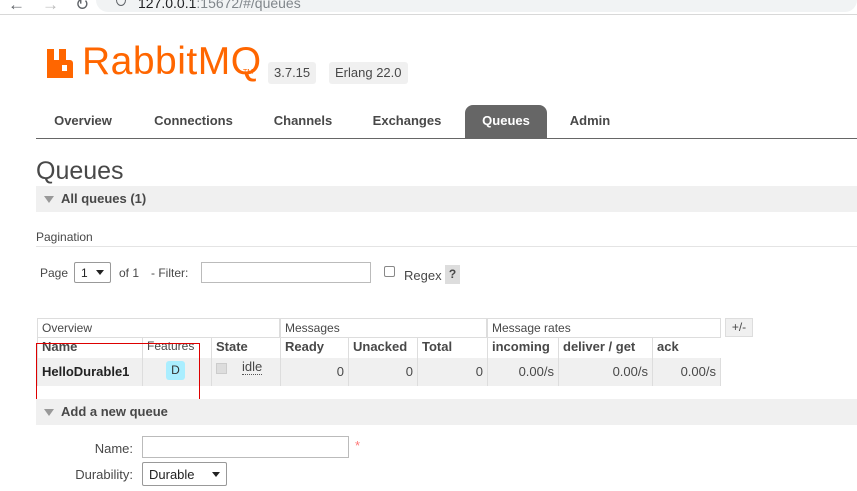 The image size is (857, 491). What do you see at coordinates (739, 327) in the screenshot?
I see `column-toggle-button: +/-` at bounding box center [739, 327].